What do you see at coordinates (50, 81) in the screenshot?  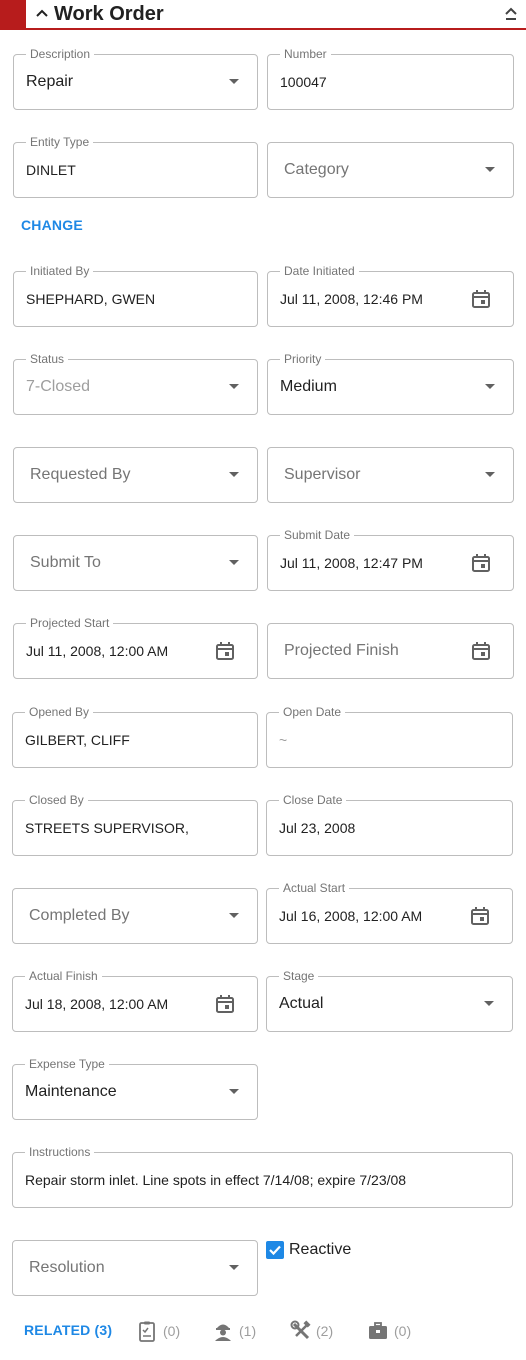 I see `description-value: Repair` at bounding box center [50, 81].